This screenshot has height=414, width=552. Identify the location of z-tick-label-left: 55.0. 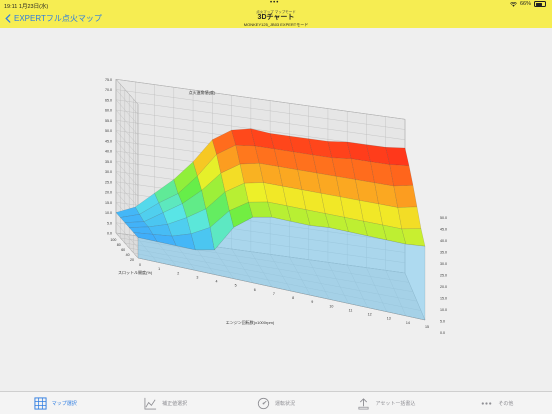
(108, 121).